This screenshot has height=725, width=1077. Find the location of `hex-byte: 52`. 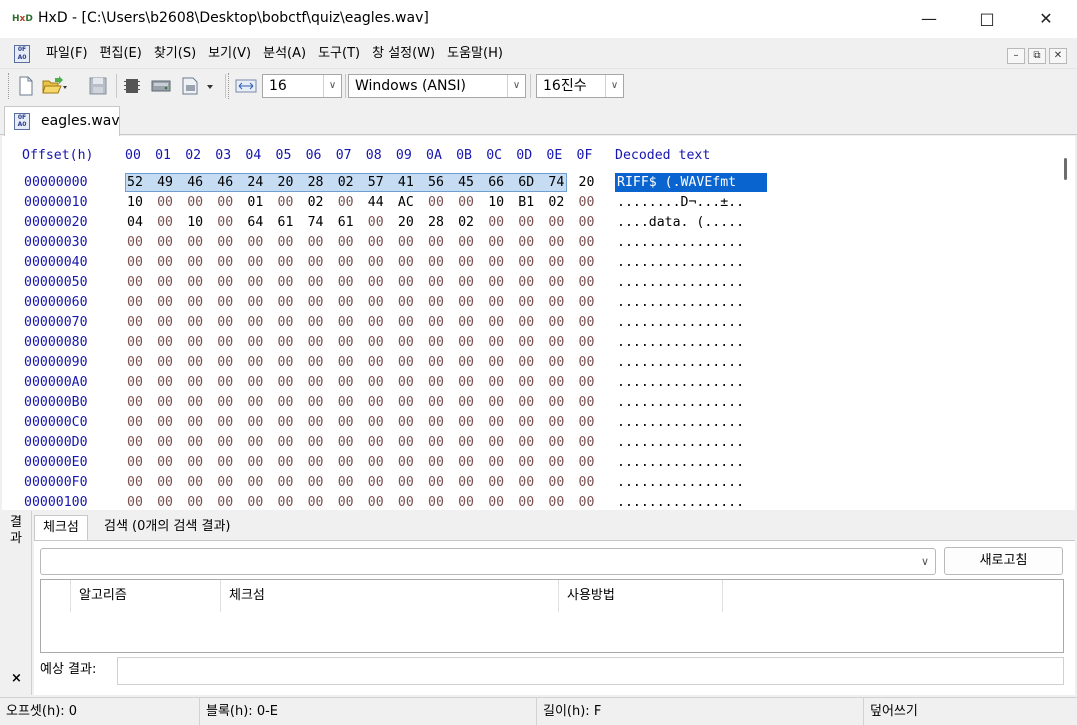

hex-byte: 52 is located at coordinates (135, 183).